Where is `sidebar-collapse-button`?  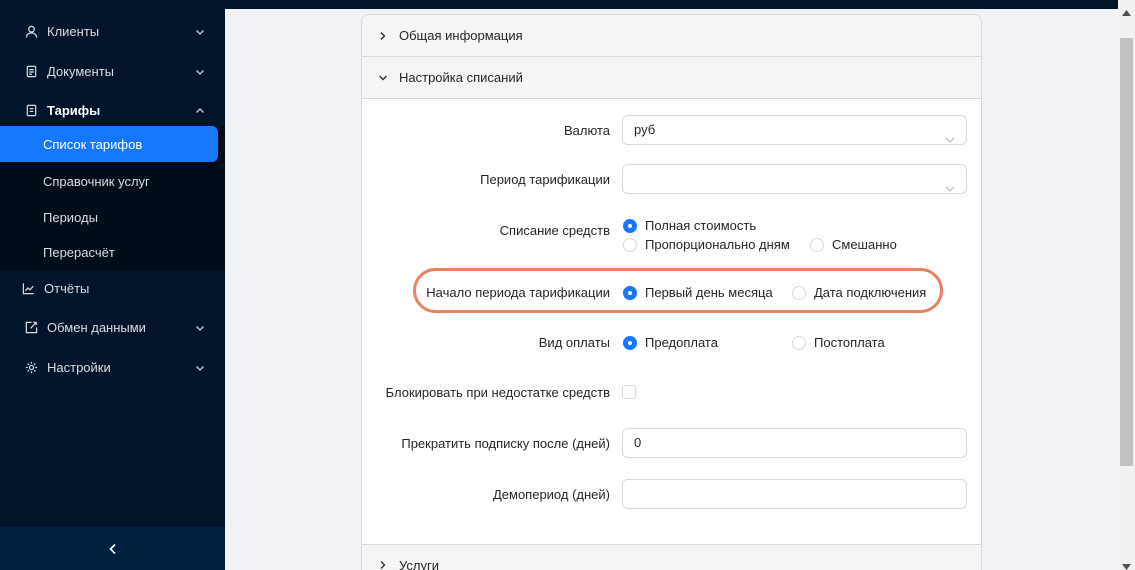
sidebar-collapse-button is located at coordinates (112, 548).